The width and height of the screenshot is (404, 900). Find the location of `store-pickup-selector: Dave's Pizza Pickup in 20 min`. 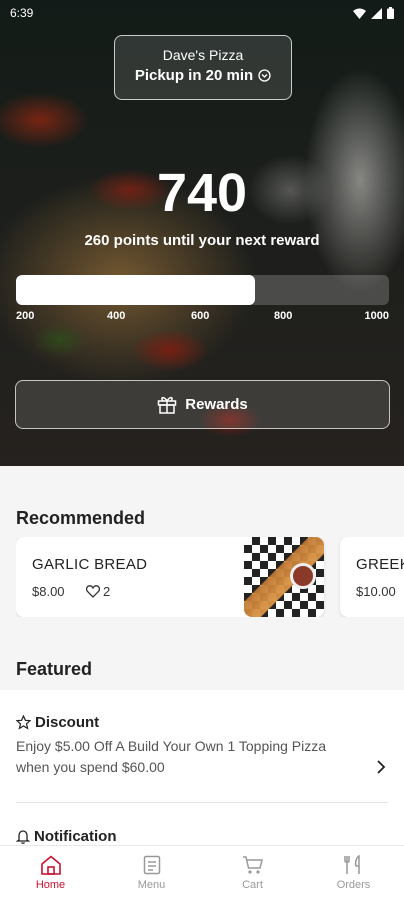

store-pickup-selector: Dave's Pizza Pickup in 20 min is located at coordinates (203, 67).